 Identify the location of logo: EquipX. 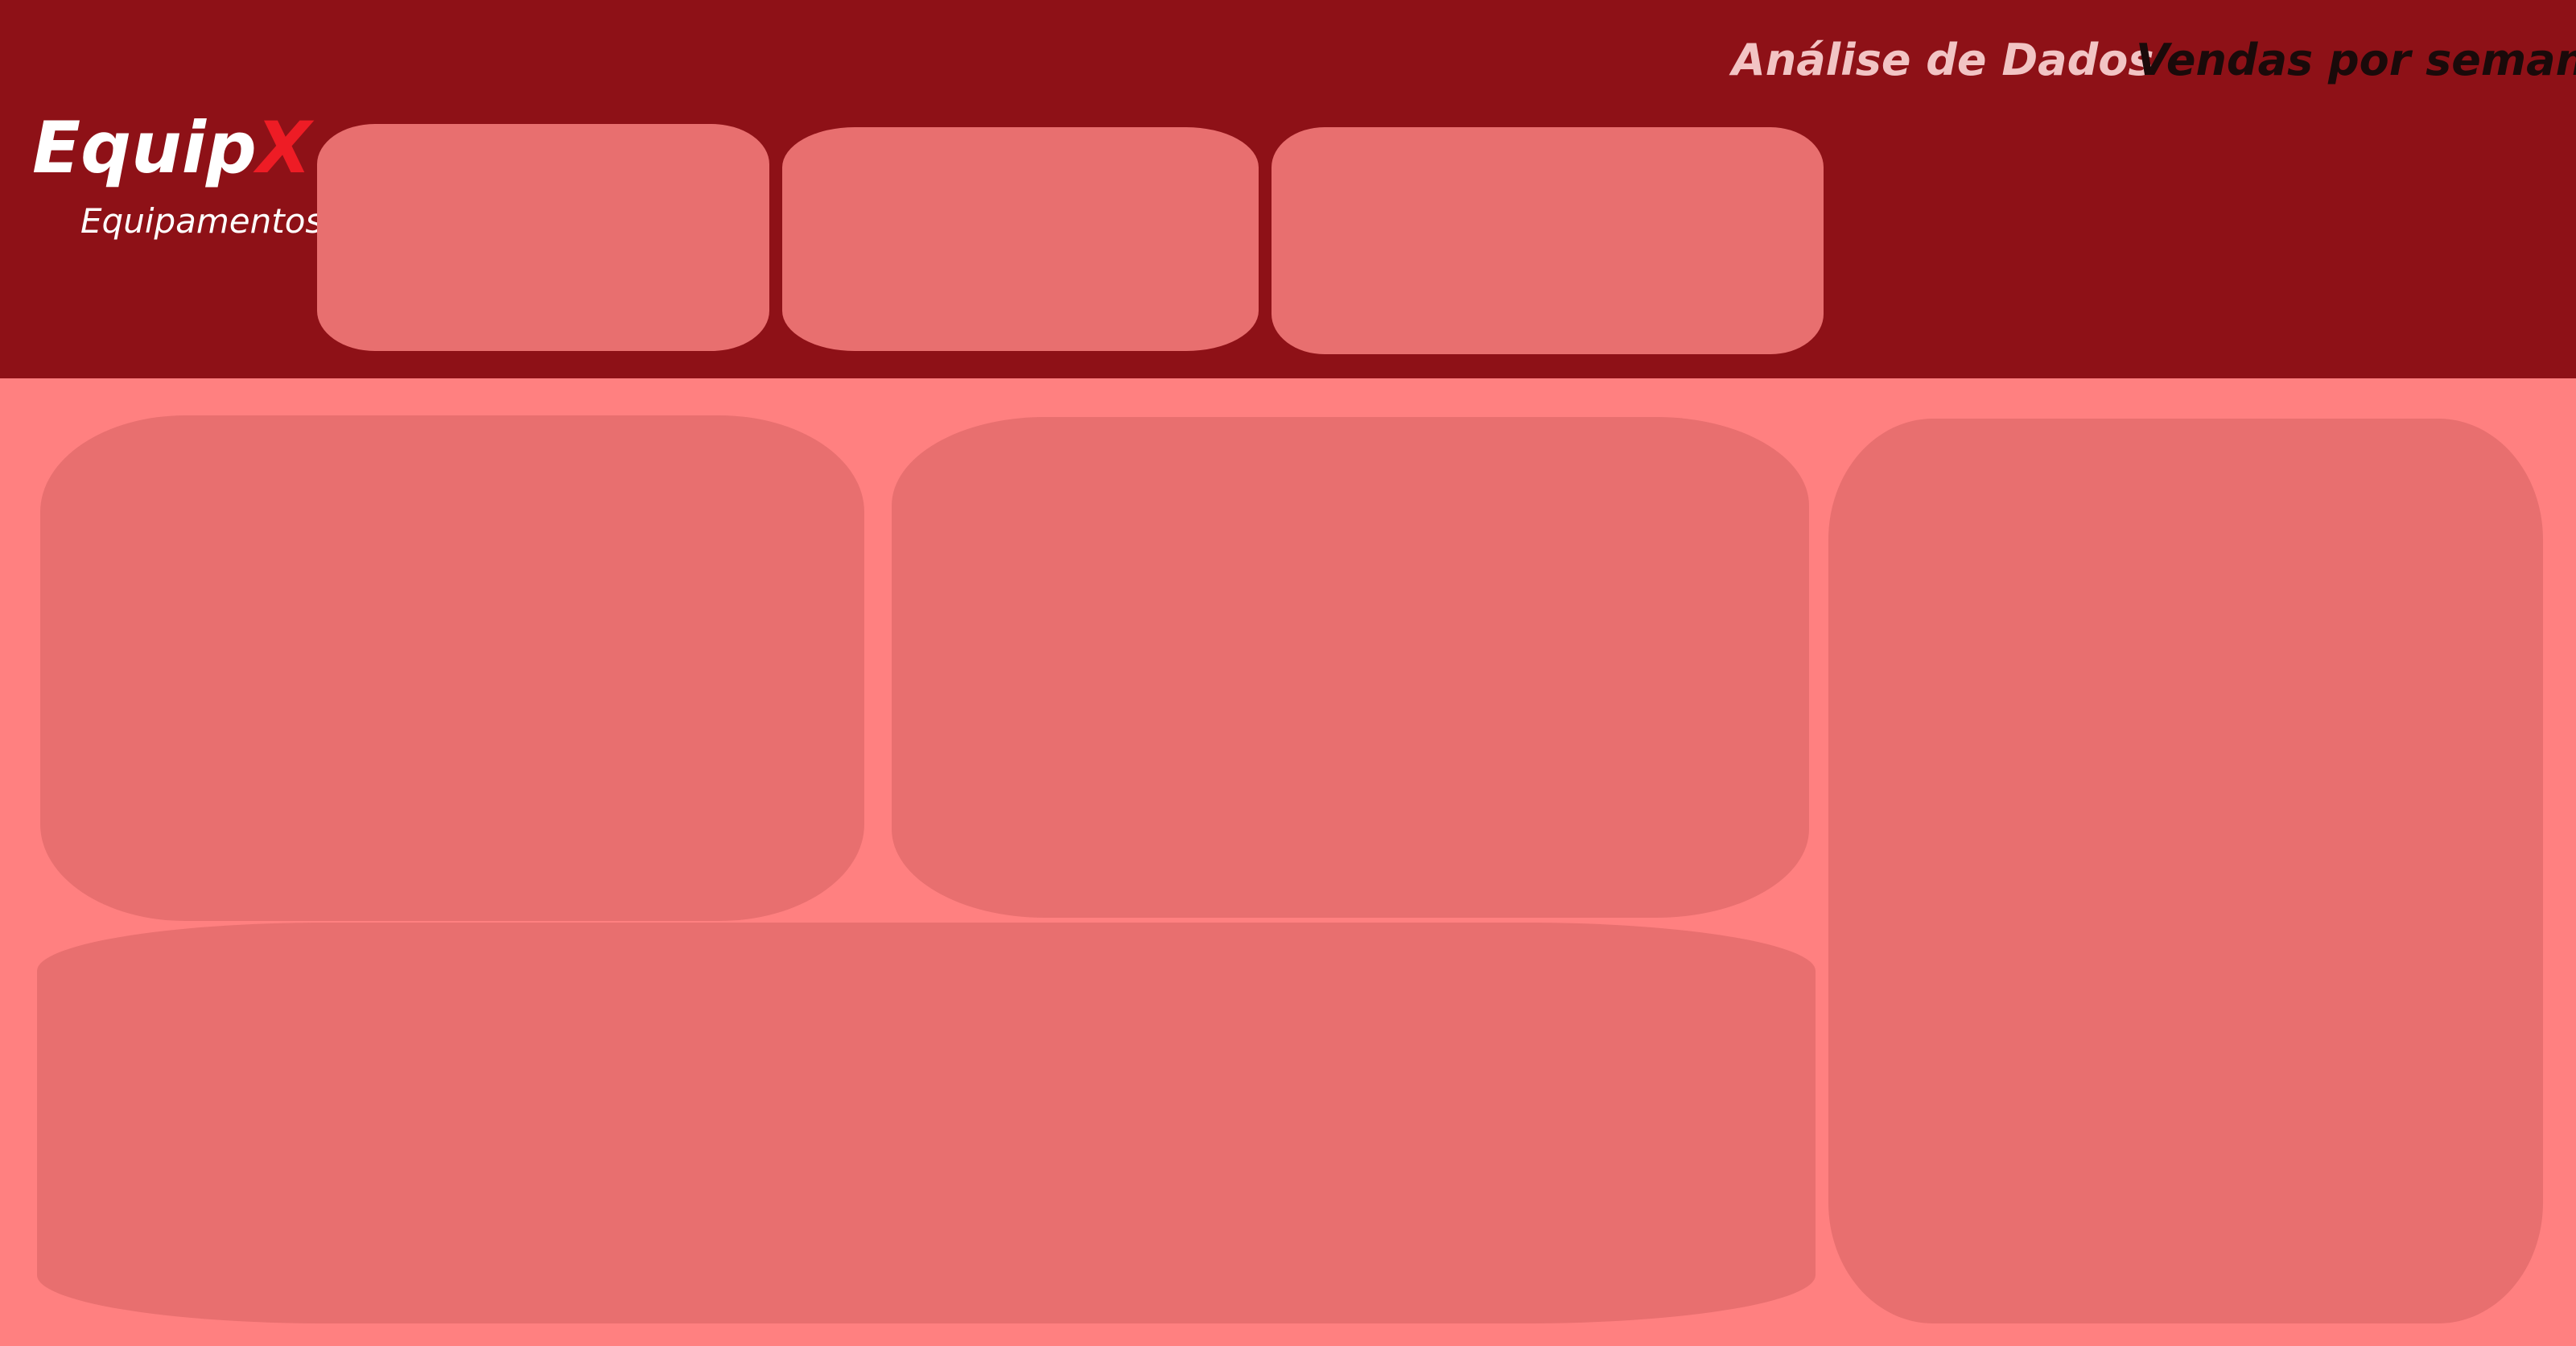
(171, 148).